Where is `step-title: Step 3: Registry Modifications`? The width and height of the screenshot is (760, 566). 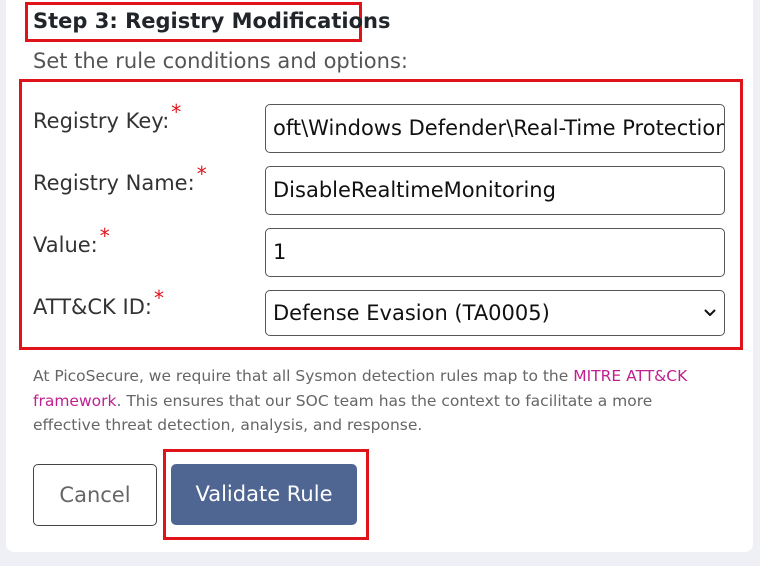 step-title: Step 3: Registry Modifications is located at coordinates (212, 21).